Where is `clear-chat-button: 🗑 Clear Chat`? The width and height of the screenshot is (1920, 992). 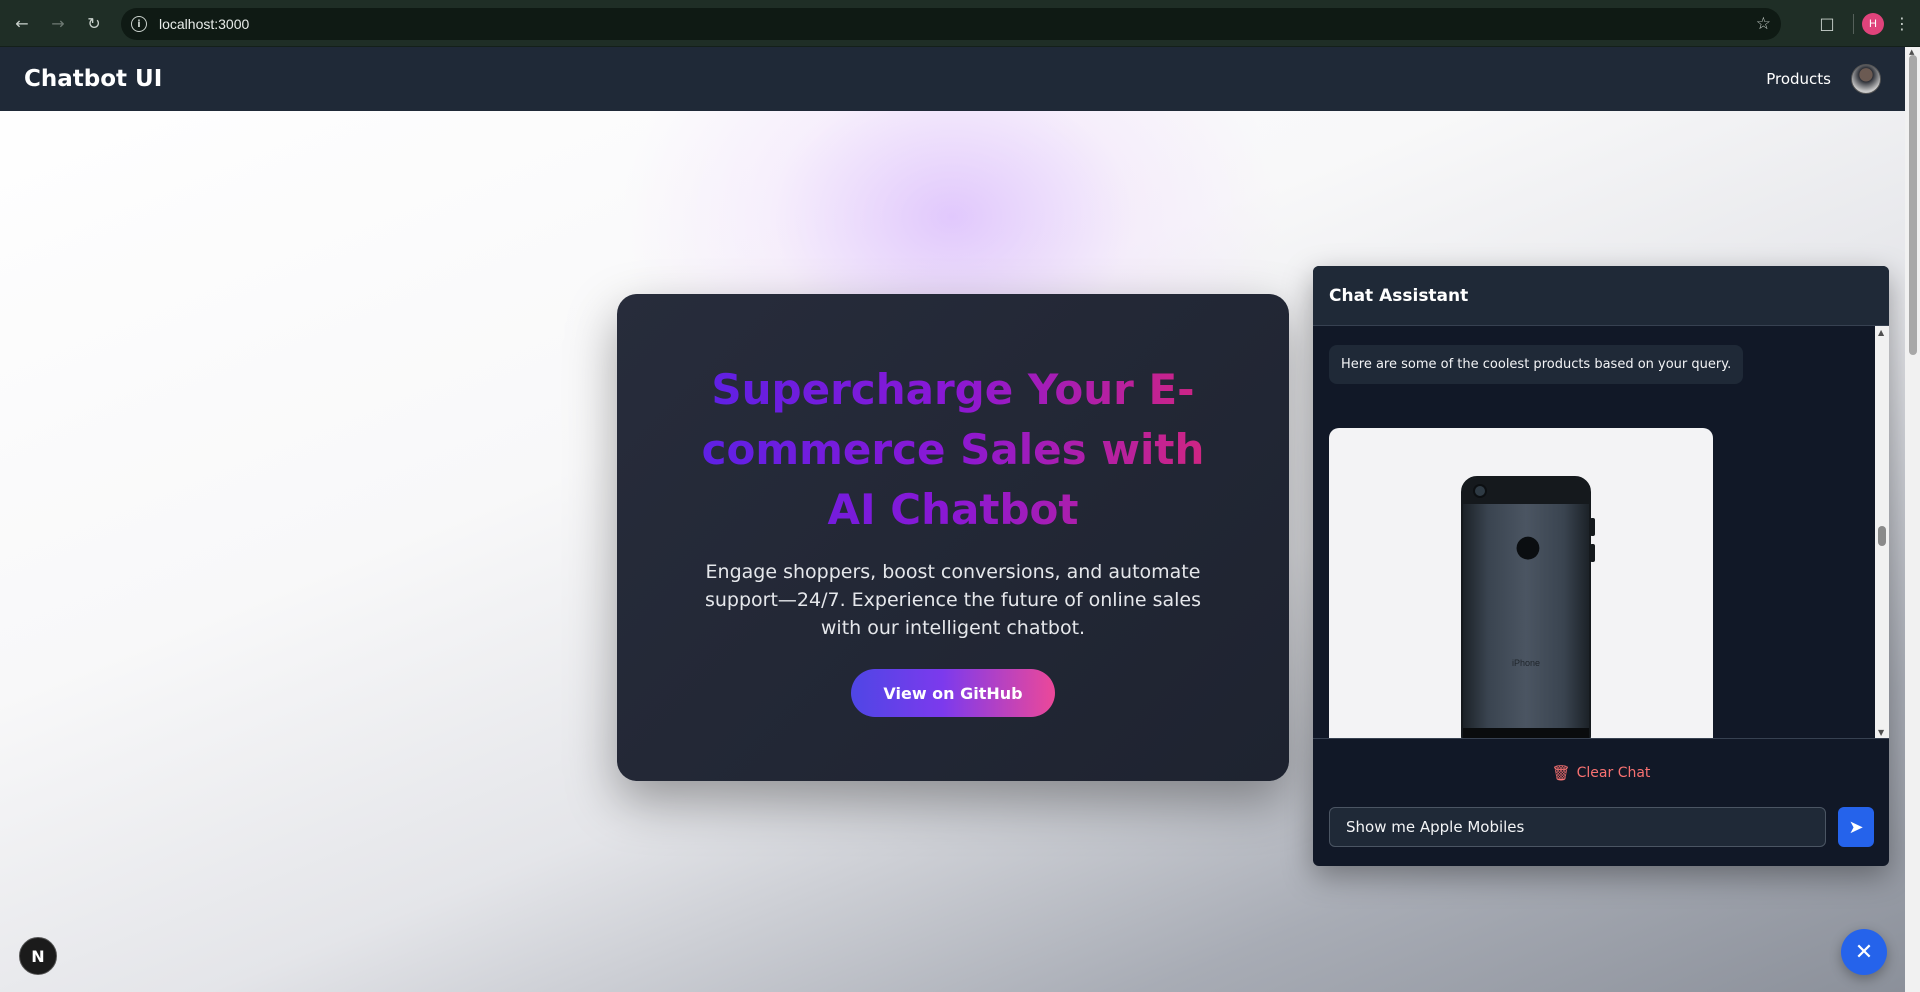 clear-chat-button: 🗑 Clear Chat is located at coordinates (1601, 773).